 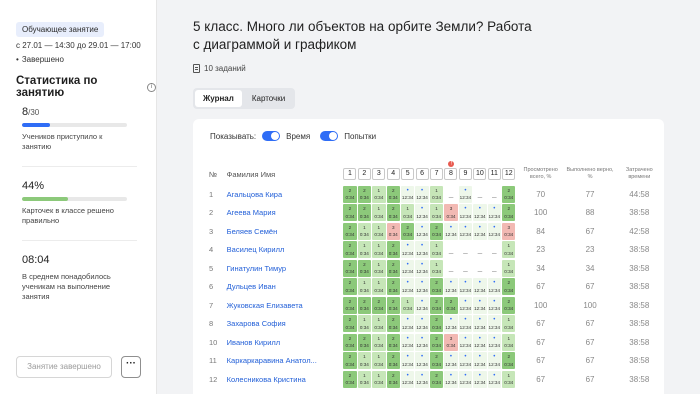 I want to click on student-name-link: Колесникова Кристина, so click(x=266, y=379).